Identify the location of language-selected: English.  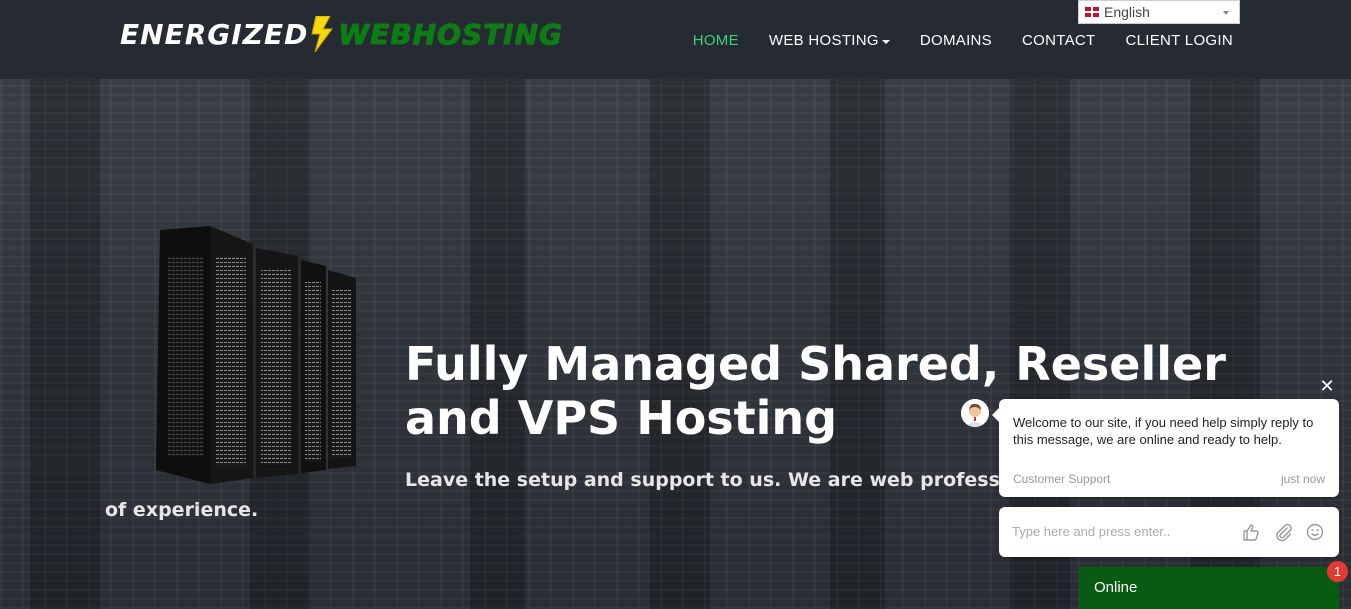
(1127, 12).